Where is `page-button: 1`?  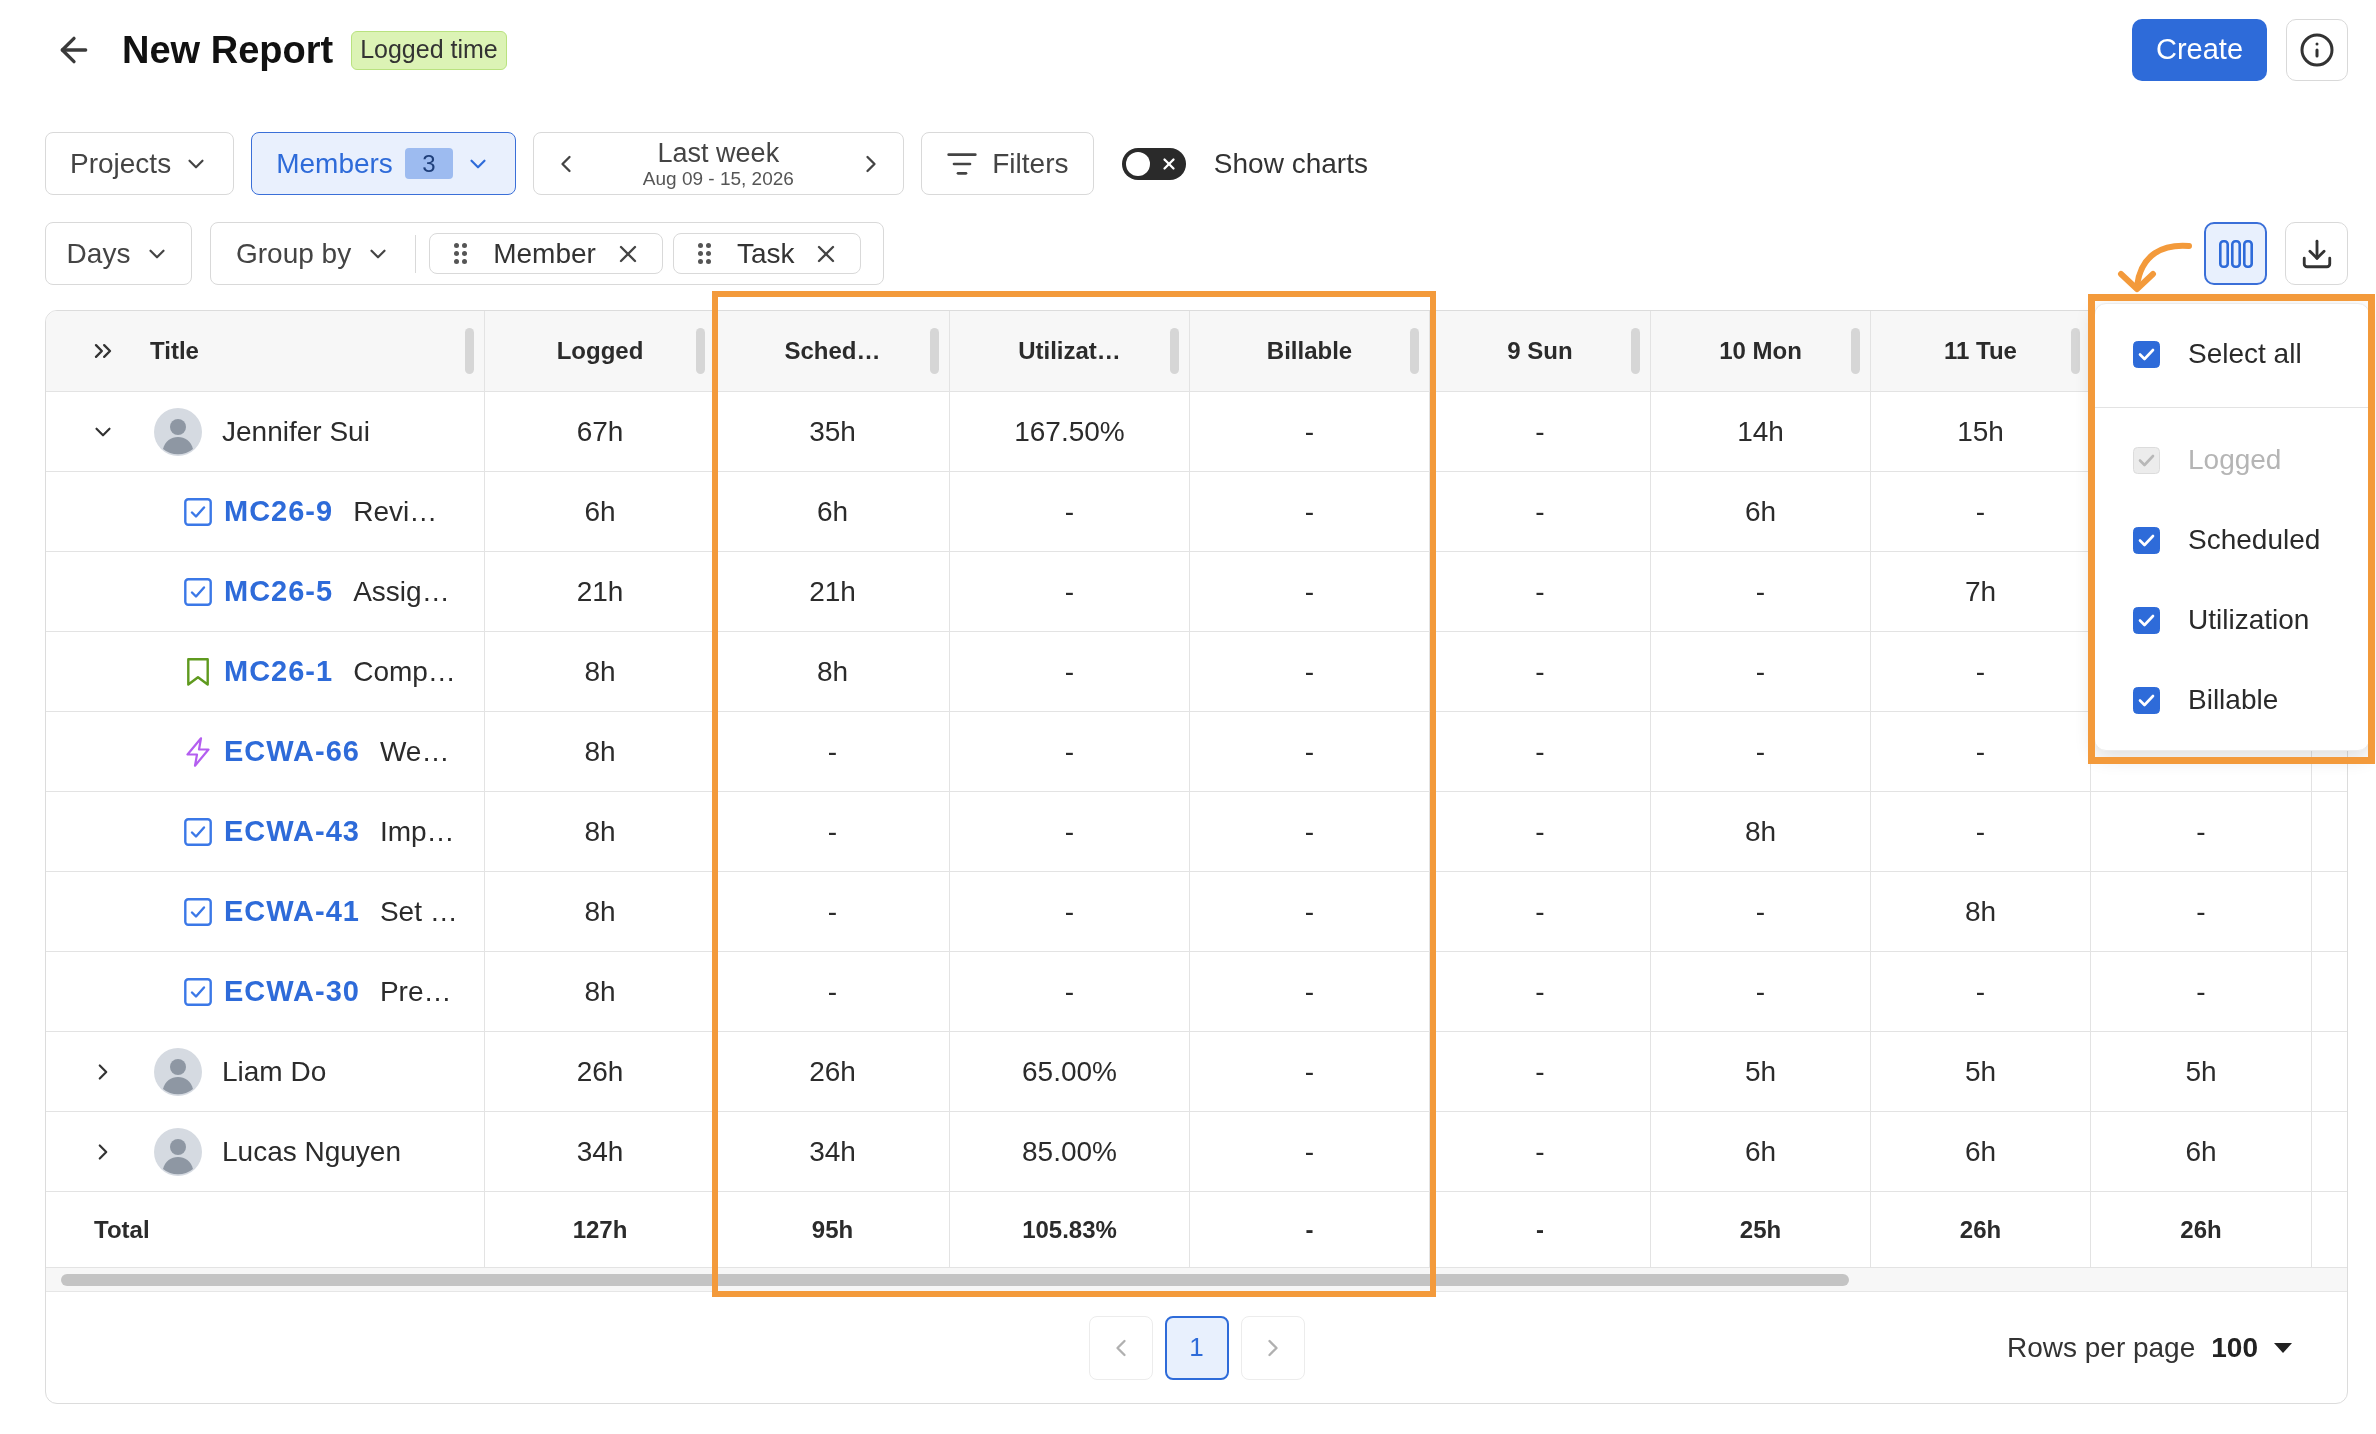
page-button: 1 is located at coordinates (1196, 1347).